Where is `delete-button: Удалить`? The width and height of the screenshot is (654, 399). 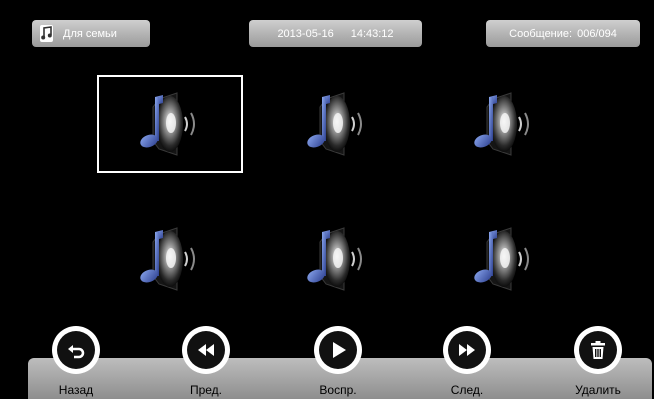 delete-button: Удалить is located at coordinates (598, 361).